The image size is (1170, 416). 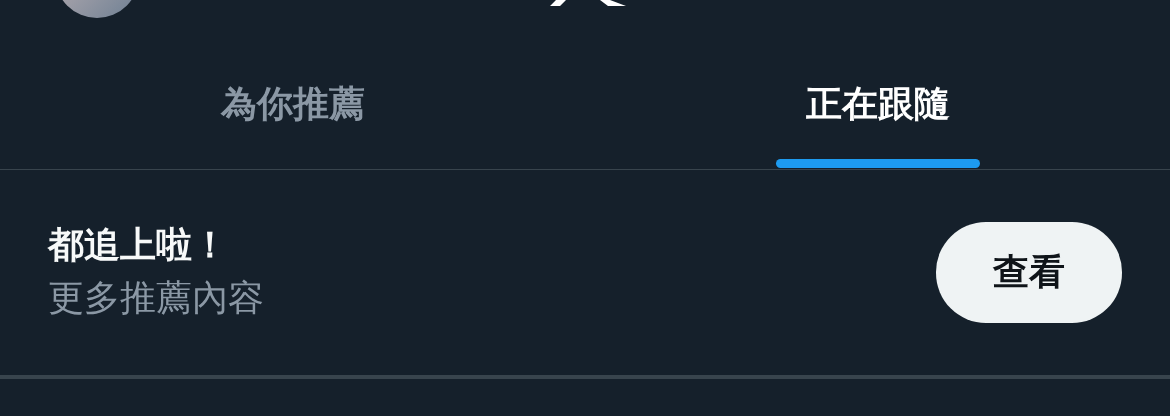 I want to click on view-button: 查看, so click(x=1029, y=272).